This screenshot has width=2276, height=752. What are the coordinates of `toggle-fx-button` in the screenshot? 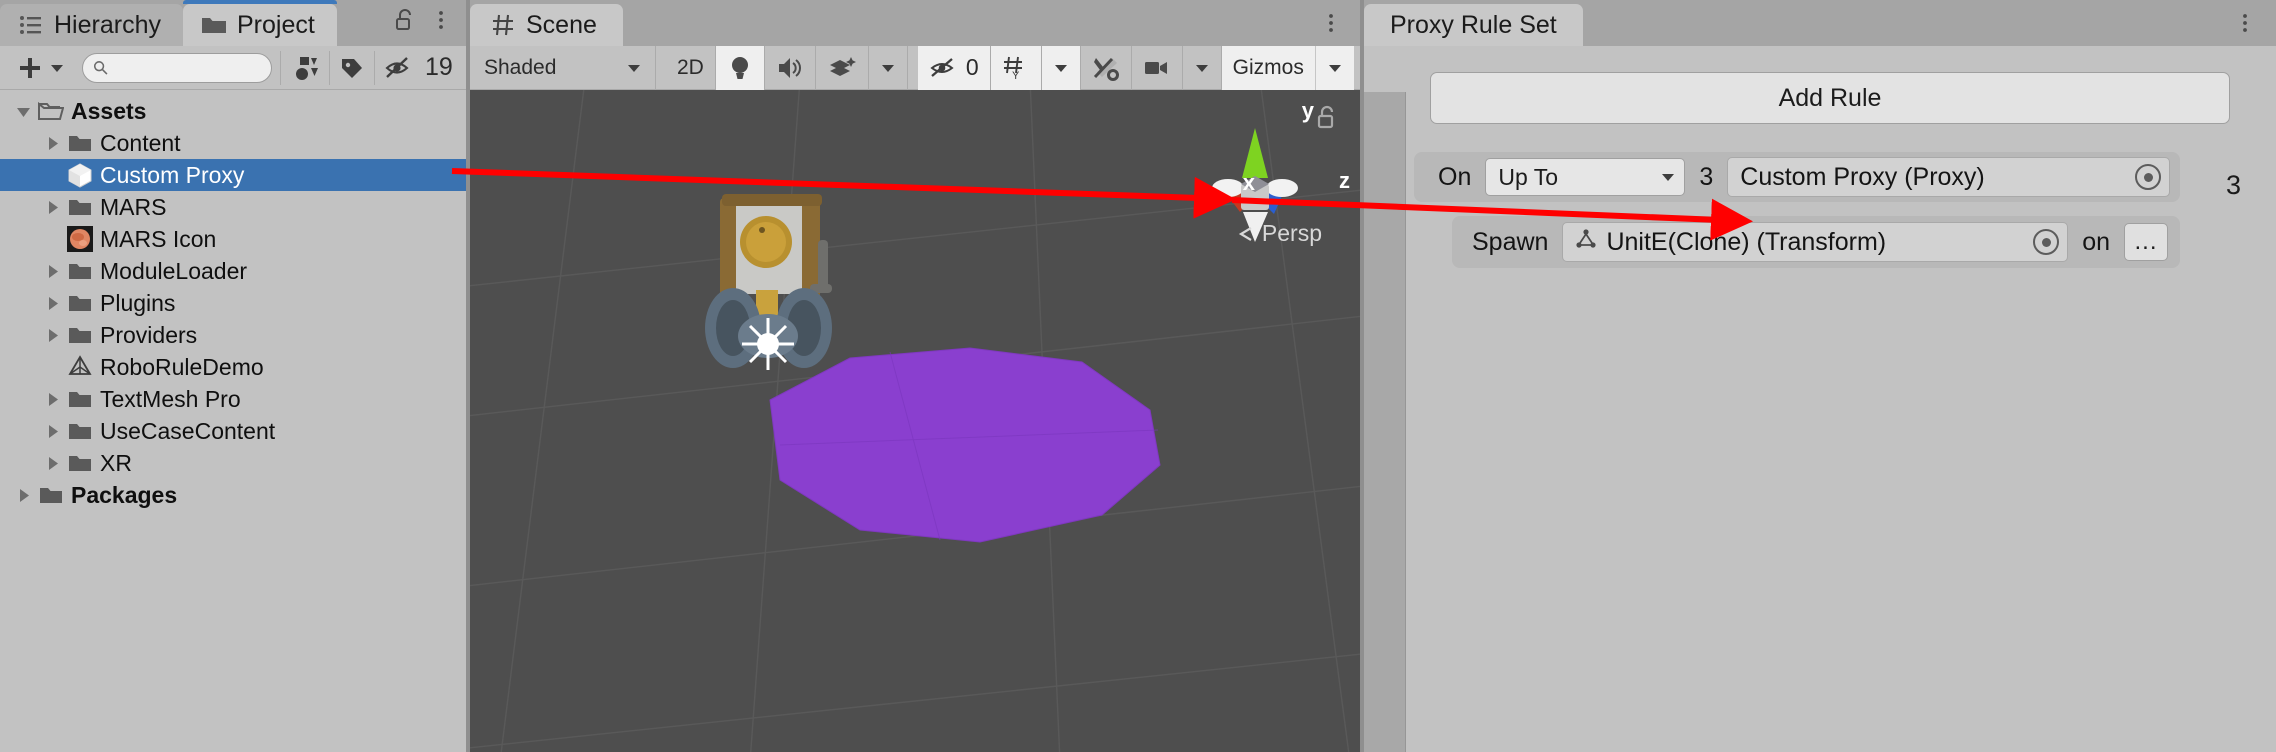 It's located at (842, 67).